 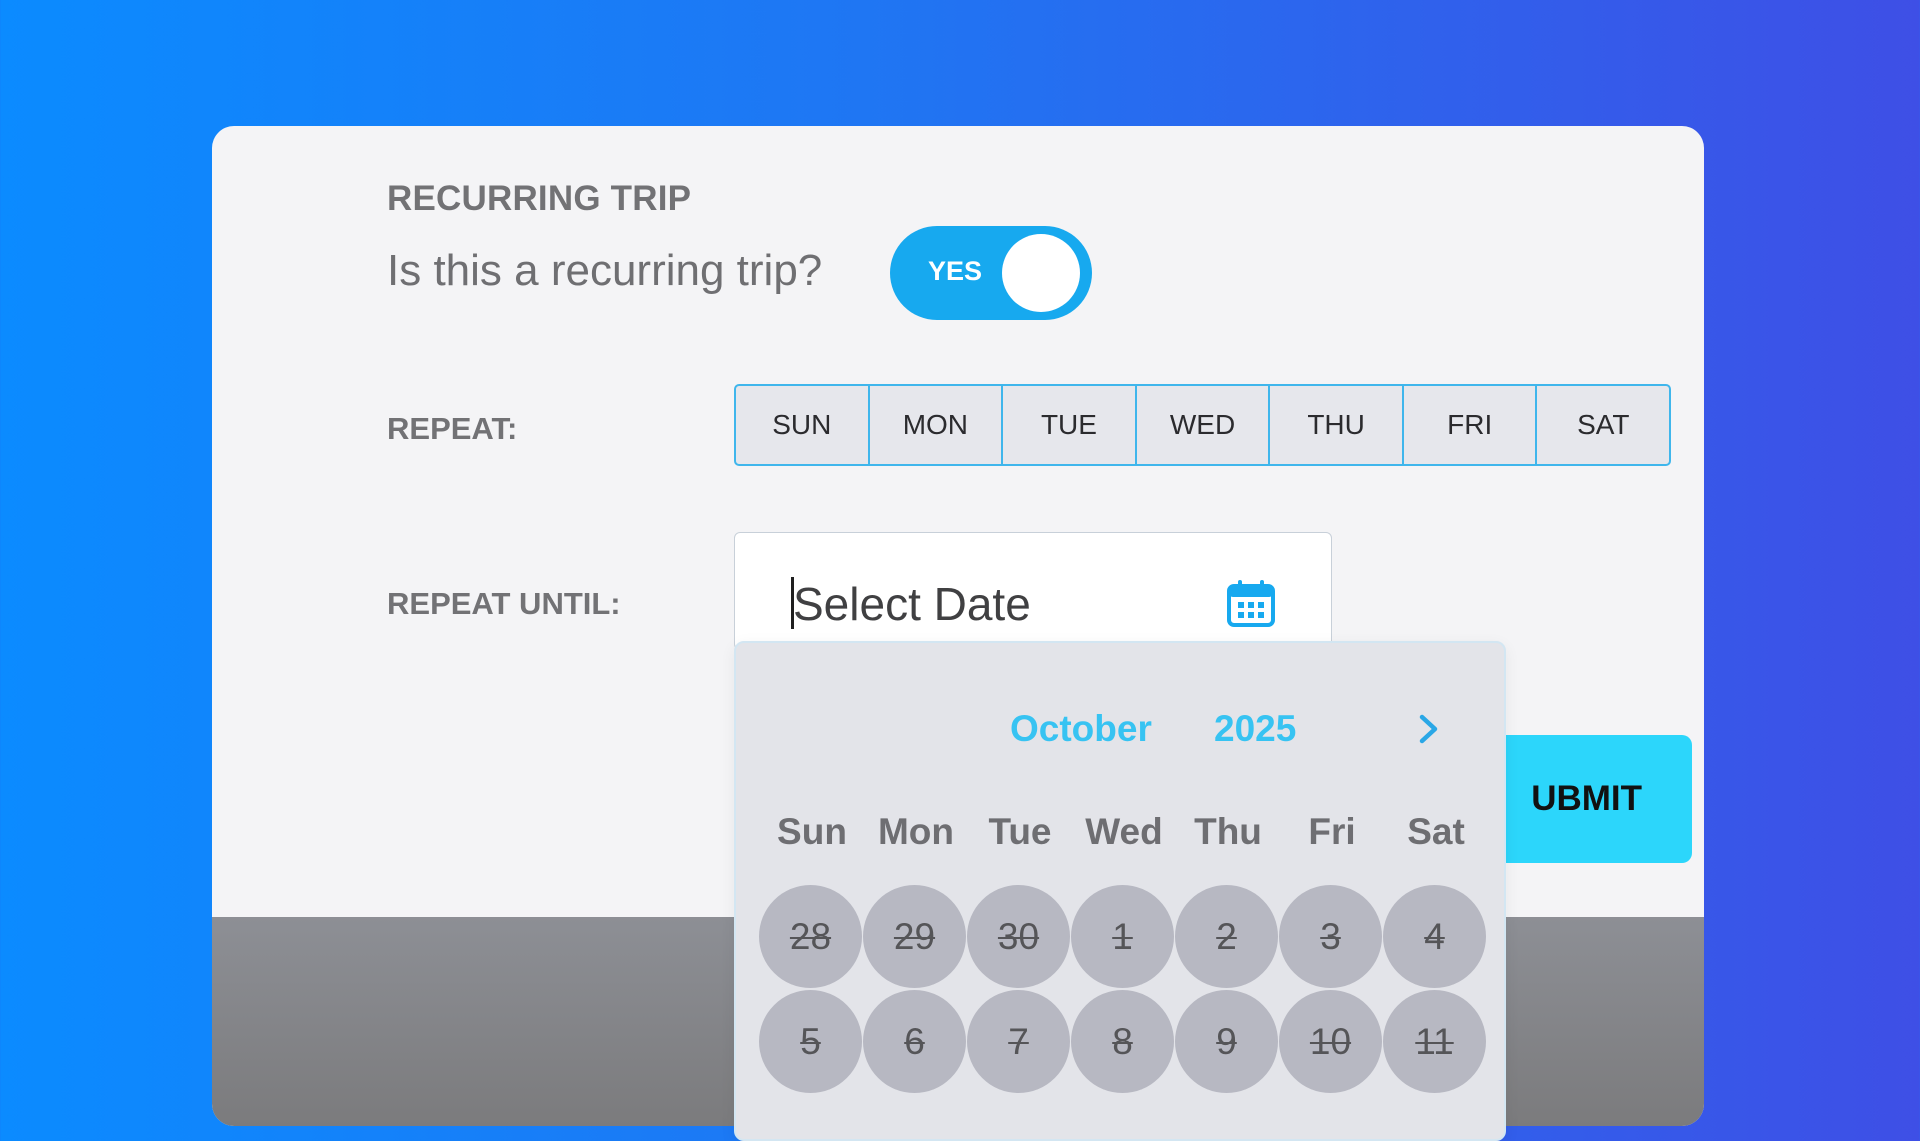 I want to click on weekday-sun: Sun, so click(x=812, y=831).